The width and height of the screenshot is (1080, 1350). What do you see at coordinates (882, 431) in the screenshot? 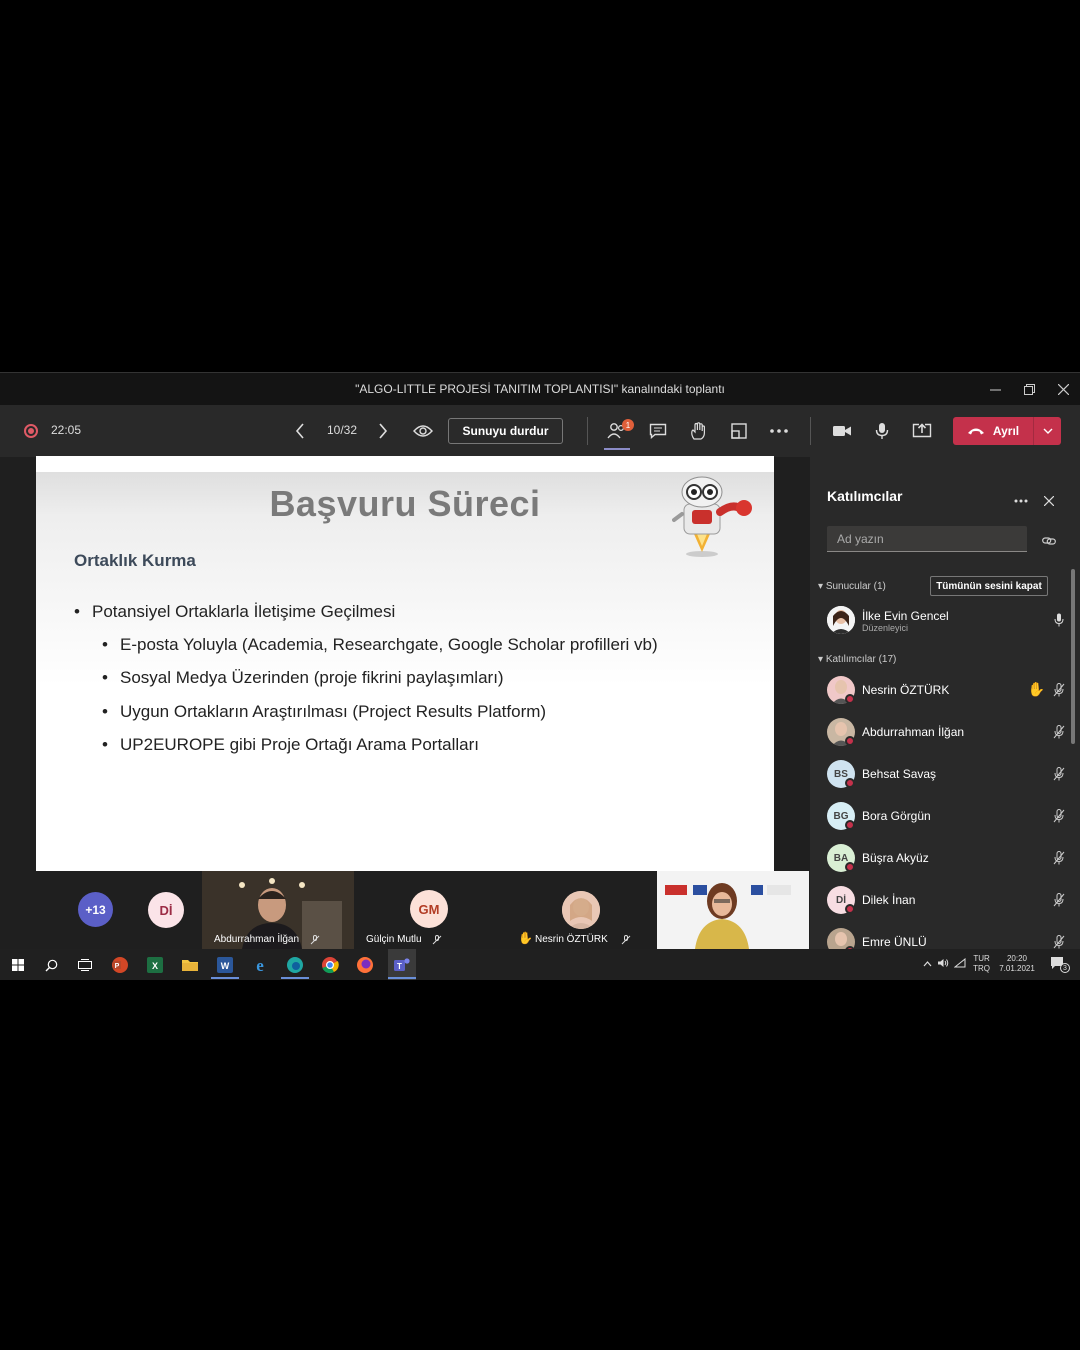
I see `microphone-button` at bounding box center [882, 431].